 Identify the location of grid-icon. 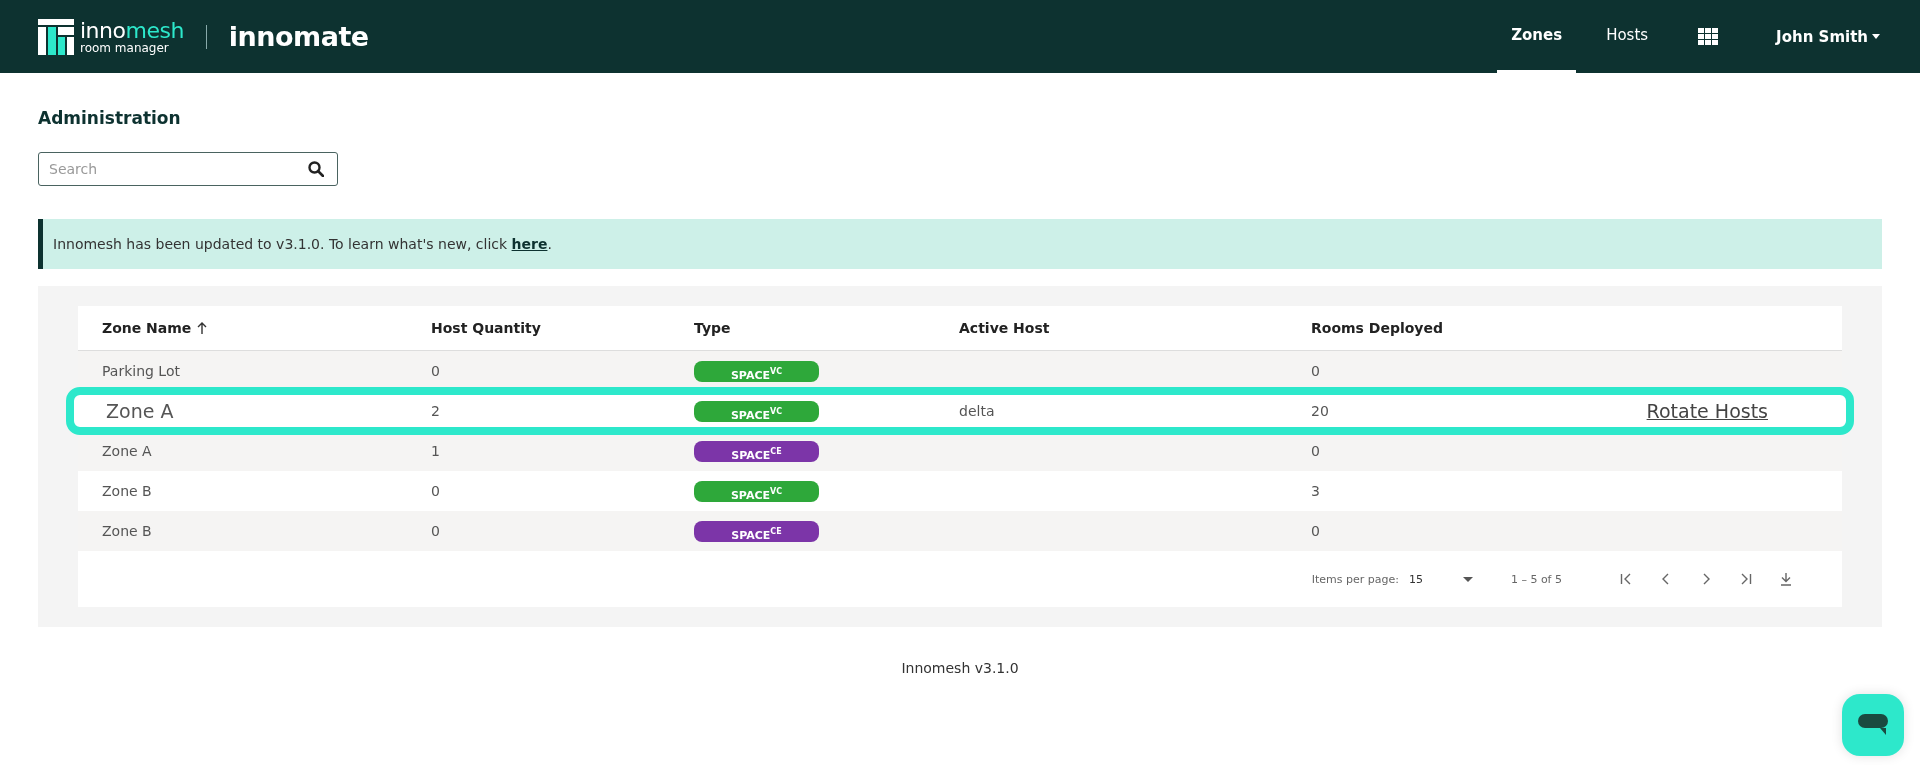
(1708, 36).